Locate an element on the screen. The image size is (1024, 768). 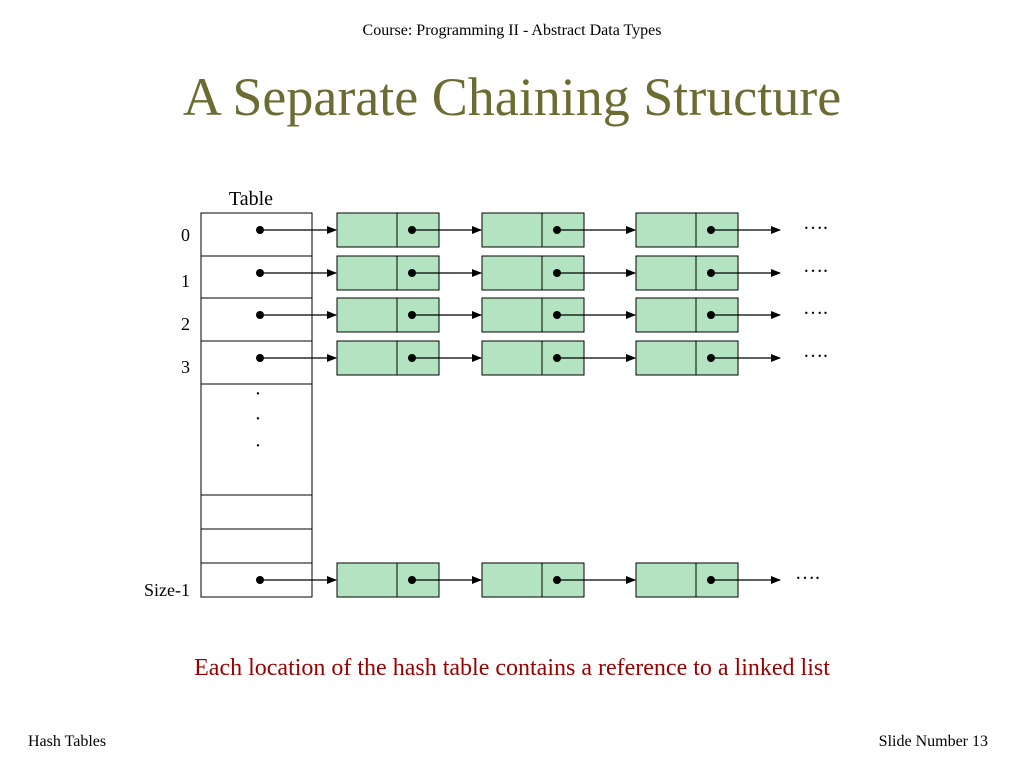
index-label: 0 is located at coordinates (185, 235).